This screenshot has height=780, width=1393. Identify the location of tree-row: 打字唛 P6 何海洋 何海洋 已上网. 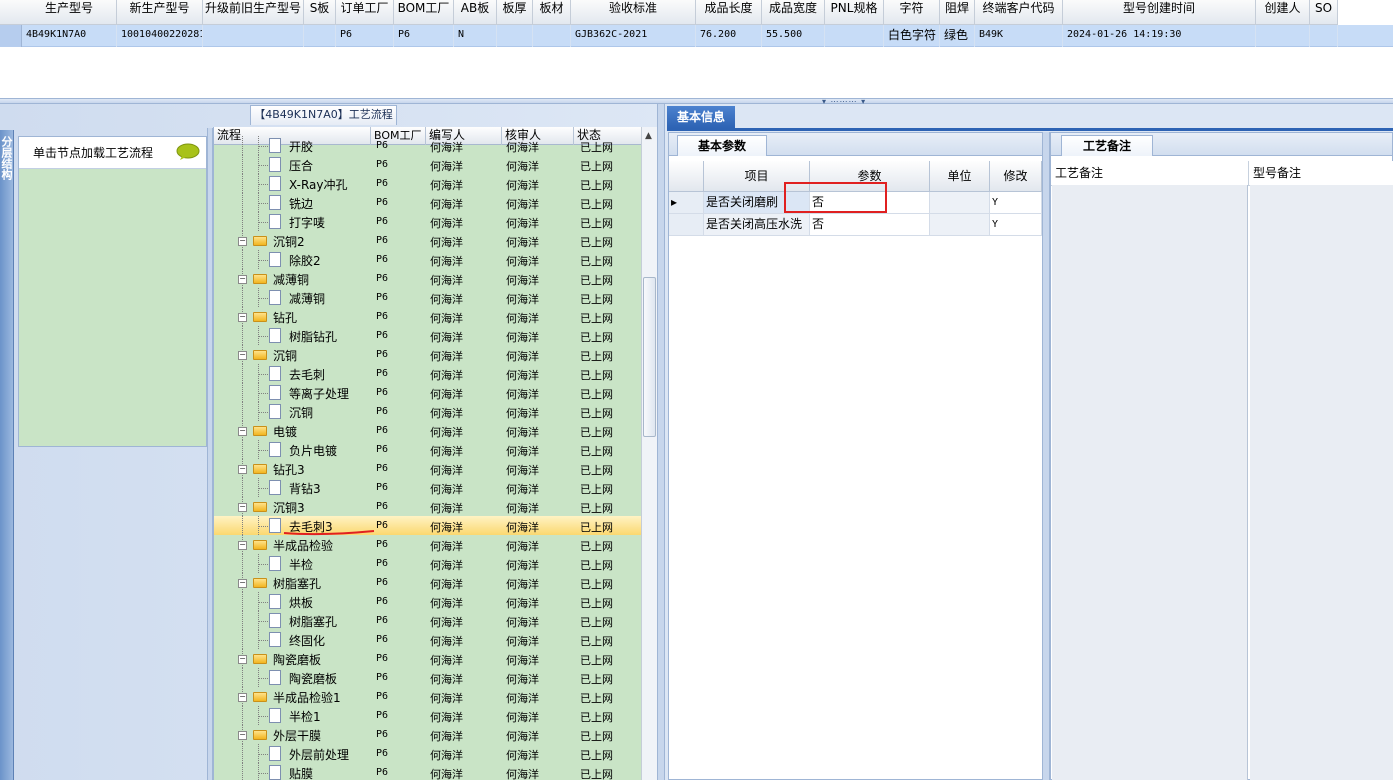
(427, 221).